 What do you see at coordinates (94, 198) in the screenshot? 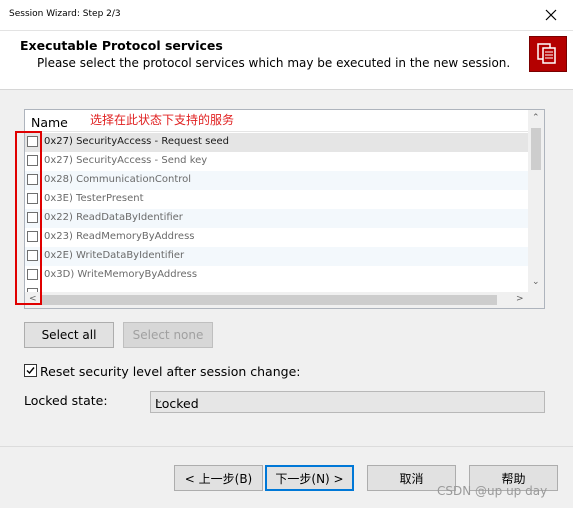
I see `item-label: 0x3E) TesterPresent` at bounding box center [94, 198].